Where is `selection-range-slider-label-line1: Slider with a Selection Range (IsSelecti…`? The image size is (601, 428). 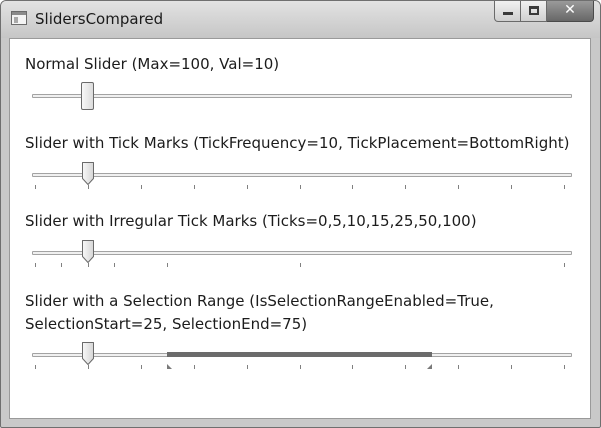
selection-range-slider-label-line1: Slider with a Selection Range (IsSelecti… is located at coordinates (259, 301).